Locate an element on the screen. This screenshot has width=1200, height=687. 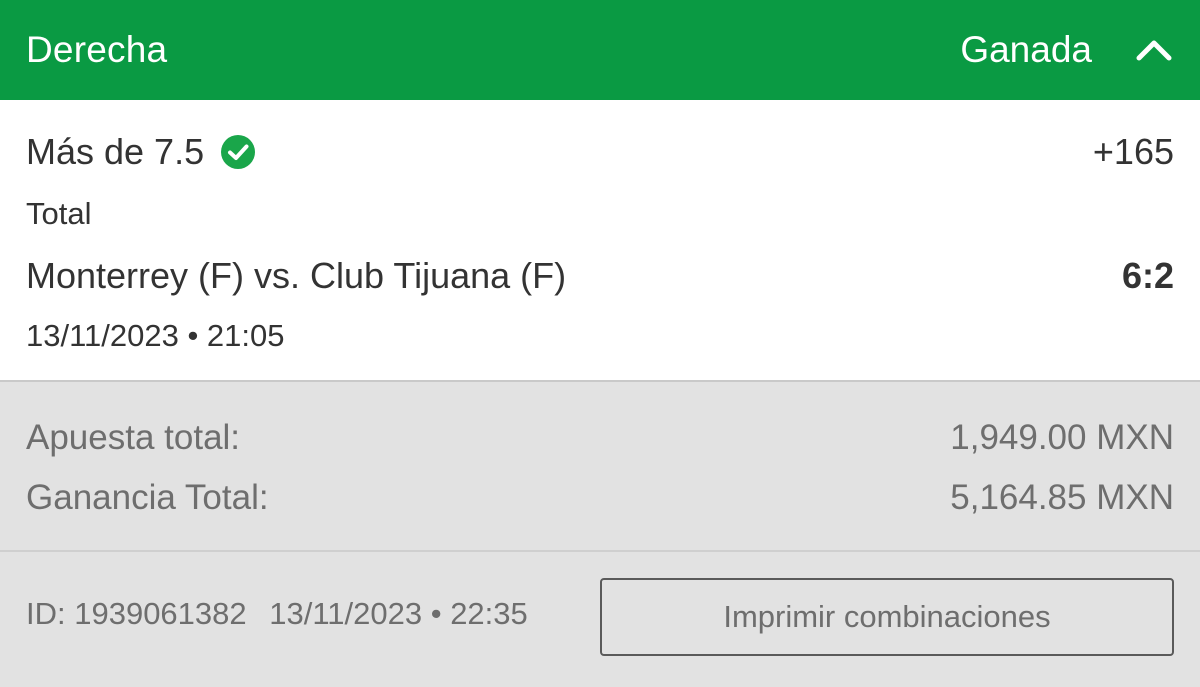
event-score: 6:2 is located at coordinates (1147, 275).